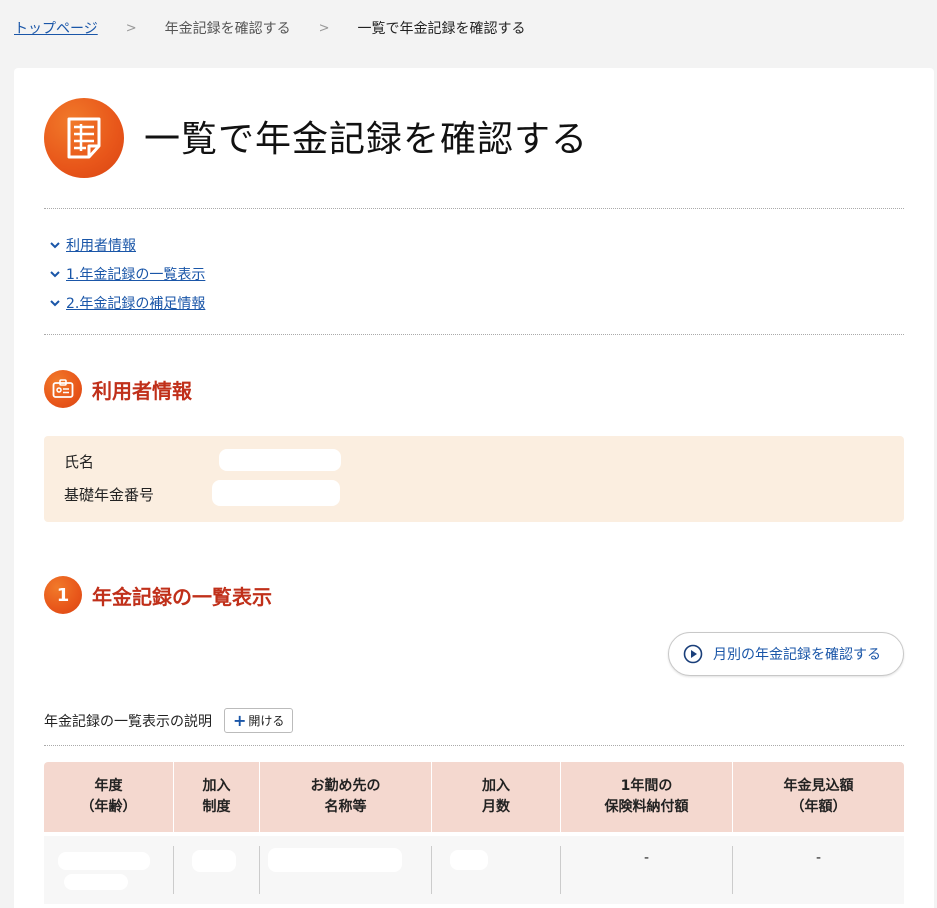 Image resolution: width=937 pixels, height=908 pixels. Describe the element at coordinates (474, 479) in the screenshot. I see `user-info-box: 氏名 基礎年金番号` at that location.